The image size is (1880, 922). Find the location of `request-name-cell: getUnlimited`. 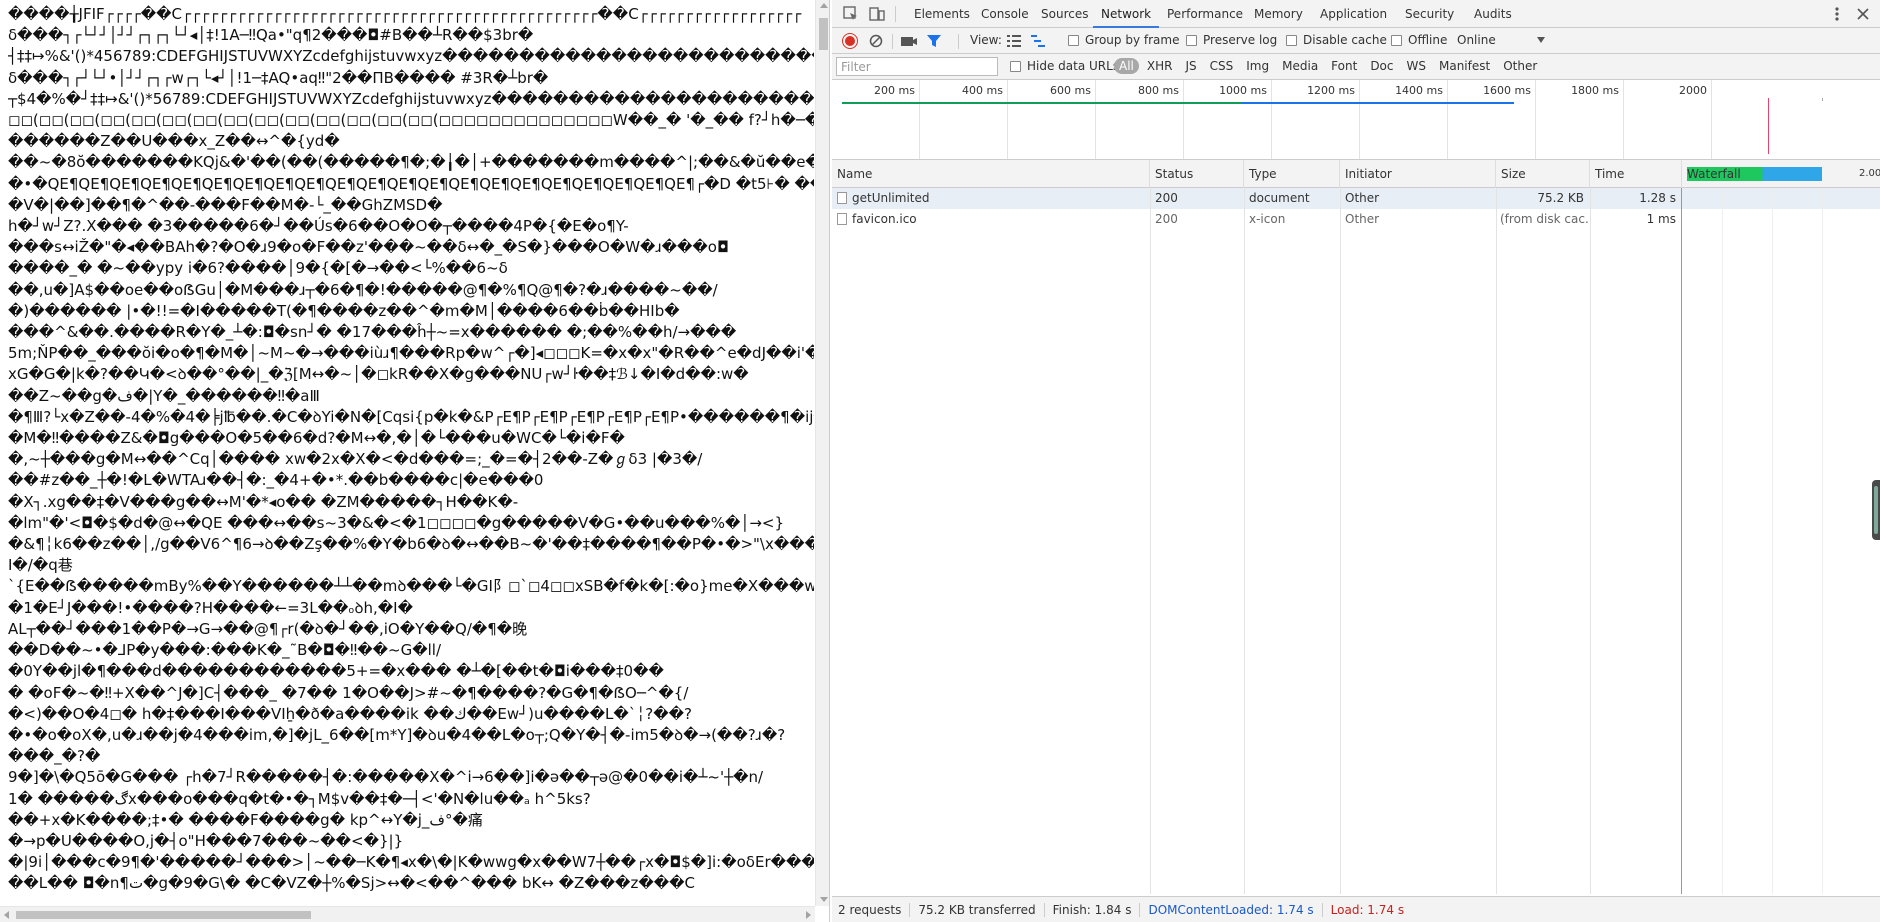

request-name-cell: getUnlimited is located at coordinates (991, 198).